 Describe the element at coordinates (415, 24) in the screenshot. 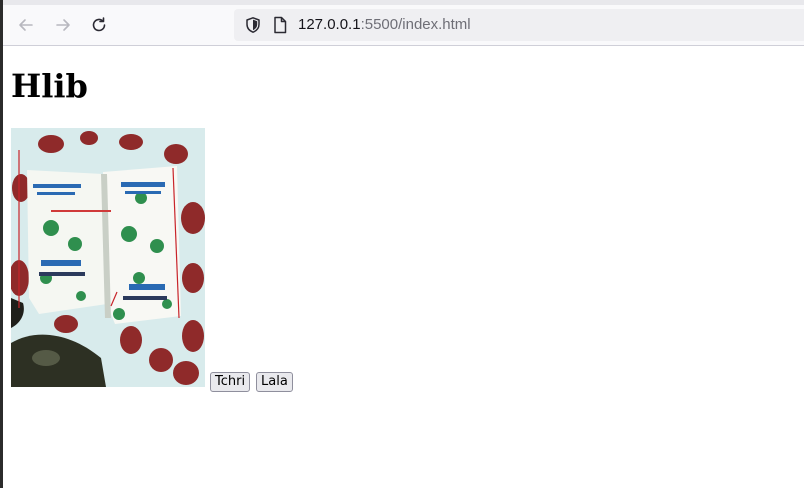

I see `url-path: :5500/index.html` at that location.